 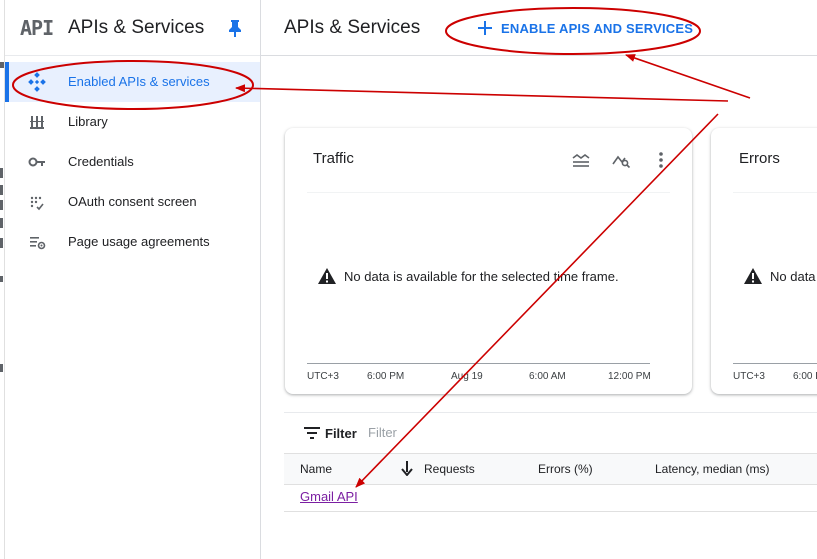 I want to click on annotation-arrow-to-enabled-apis, so click(x=482, y=93).